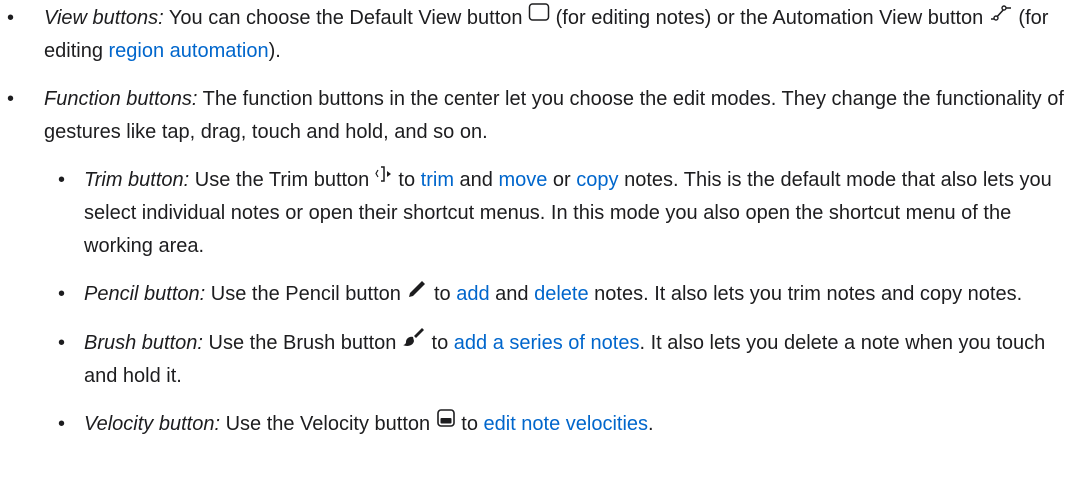  Describe the element at coordinates (152, 423) in the screenshot. I see `item-term: Velocity button:` at that location.